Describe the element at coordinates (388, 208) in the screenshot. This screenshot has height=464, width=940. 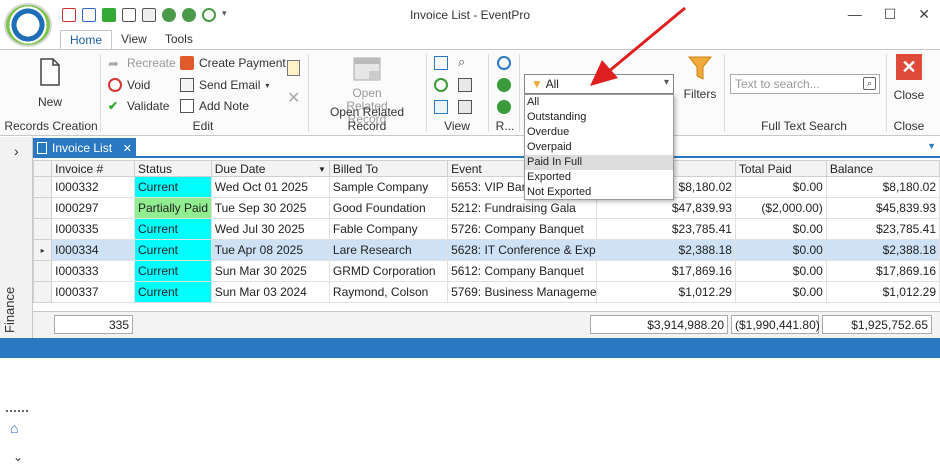
I see `cell-billed-to: Good Foundation` at that location.